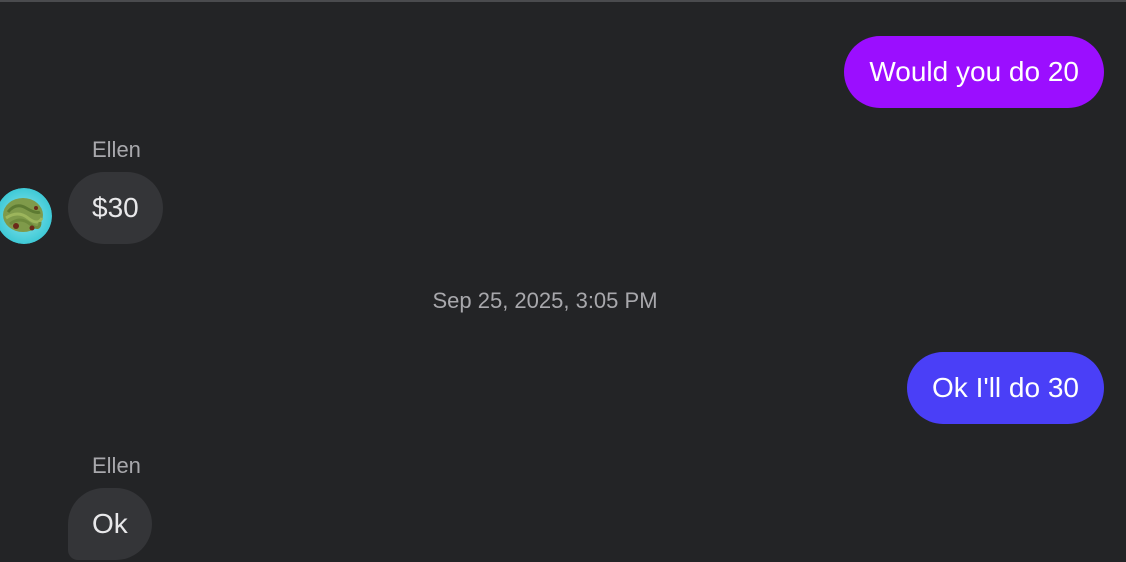 Image resolution: width=1126 pixels, height=562 pixels. I want to click on incoming-message-bubble: Ok, so click(110, 524).